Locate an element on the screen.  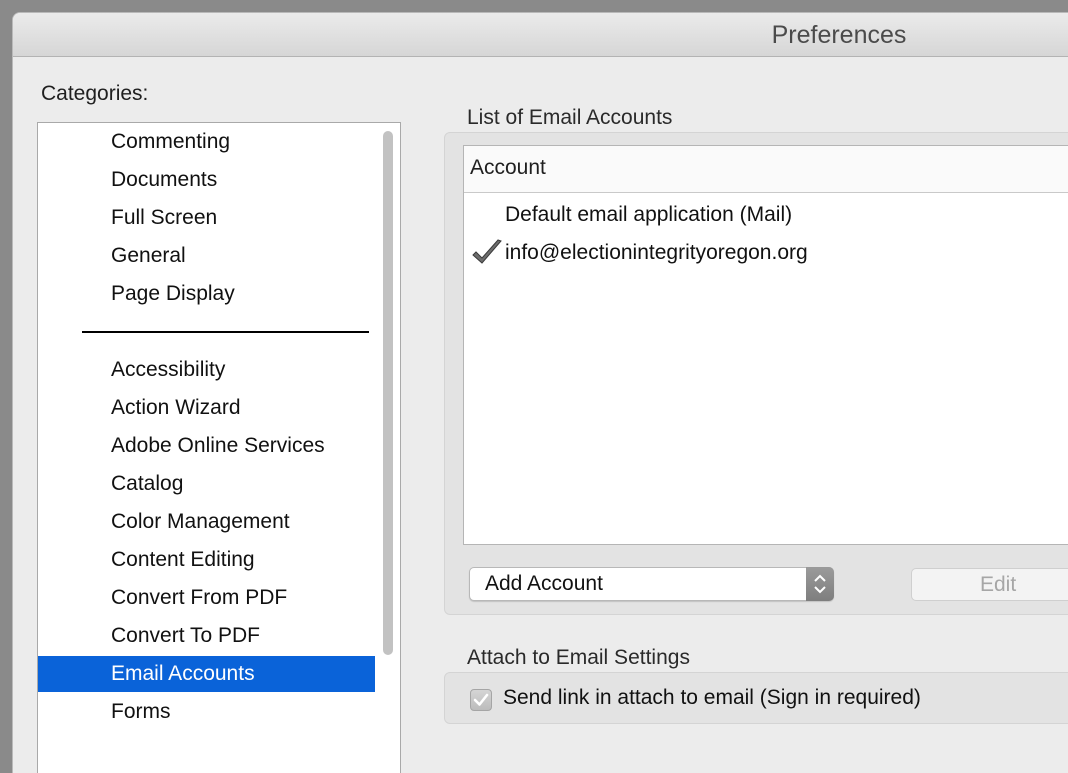
category-scrollbar is located at coordinates (388, 393).